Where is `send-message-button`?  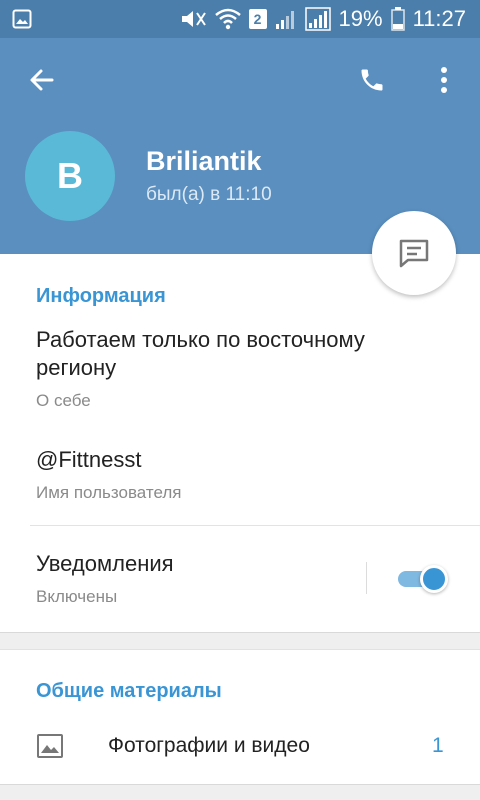
send-message-button is located at coordinates (414, 253).